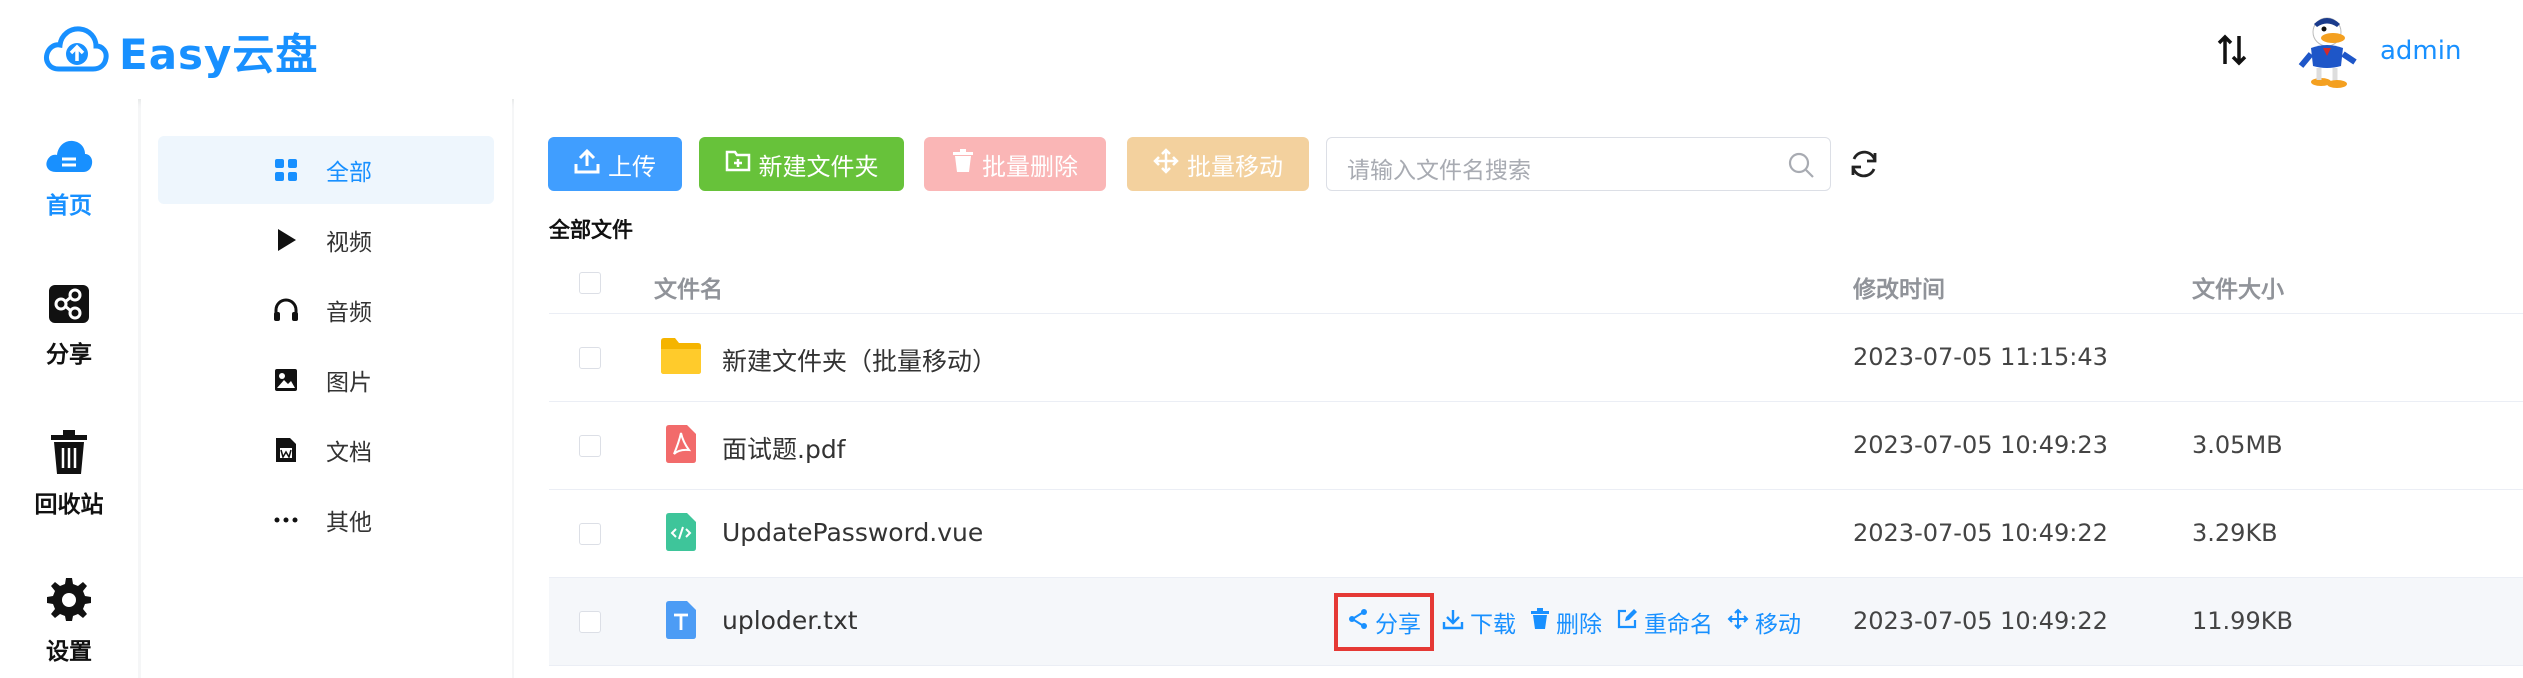 The height and width of the screenshot is (678, 2523). I want to click on new-folder-button: 新建文件夹, so click(801, 164).